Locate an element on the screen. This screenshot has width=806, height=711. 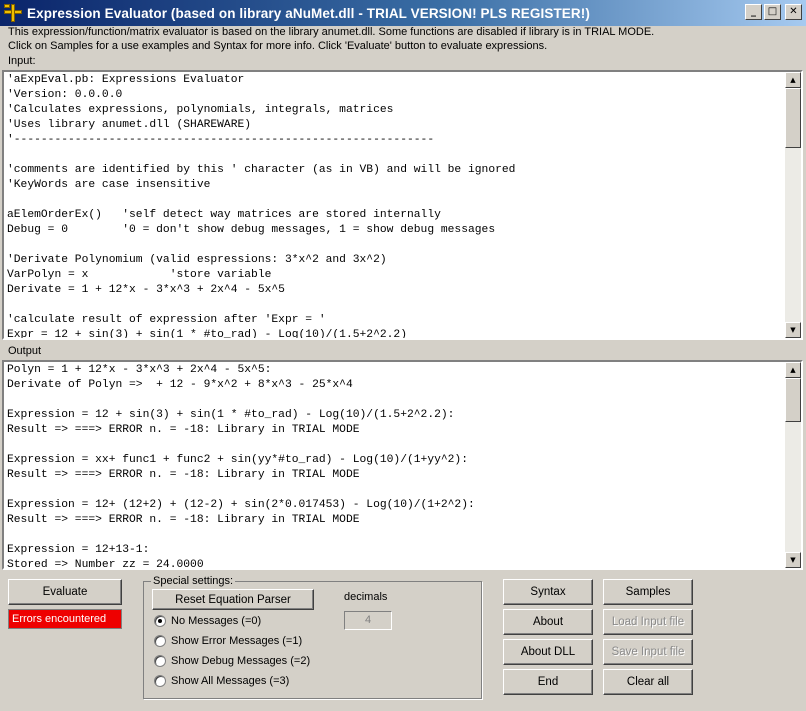
input-scrollbar: ▲ ▼ is located at coordinates (793, 205).